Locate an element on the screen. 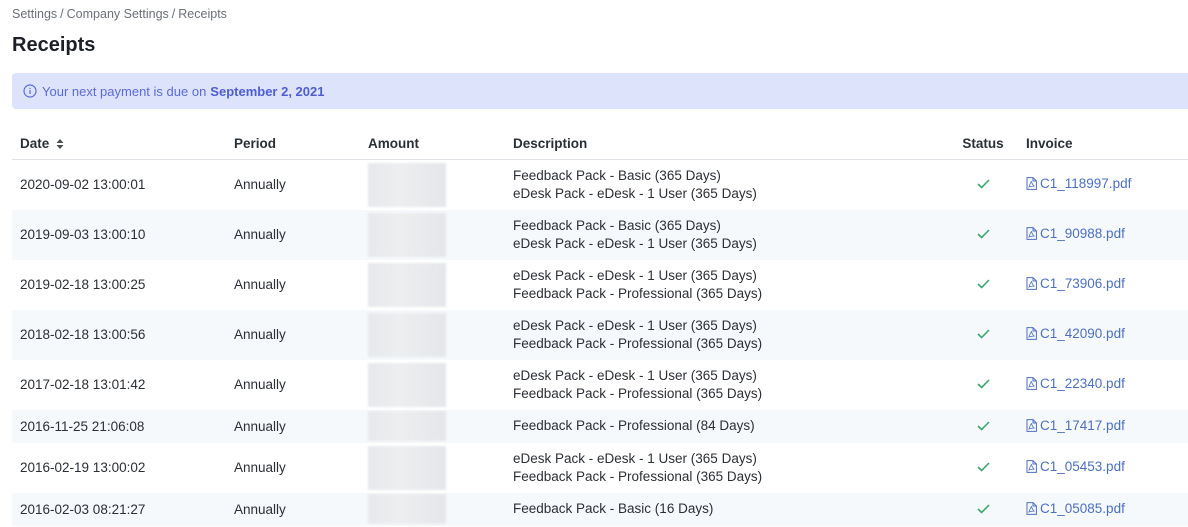 The width and height of the screenshot is (1188, 527). invoice-filename: C1_17417.pdf is located at coordinates (1082, 425).